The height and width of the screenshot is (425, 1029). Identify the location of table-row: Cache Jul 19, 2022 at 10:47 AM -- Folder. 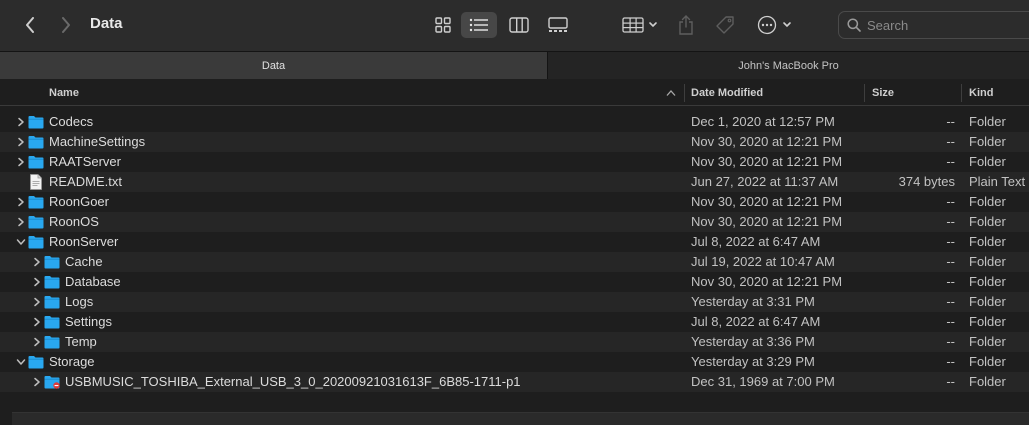
(514, 262).